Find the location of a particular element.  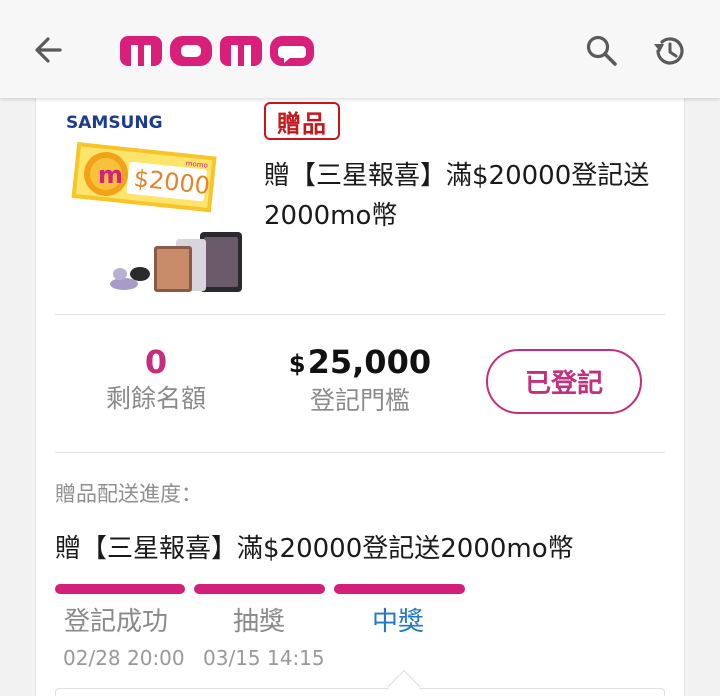

threshold-amount: 25,000 is located at coordinates (369, 362).